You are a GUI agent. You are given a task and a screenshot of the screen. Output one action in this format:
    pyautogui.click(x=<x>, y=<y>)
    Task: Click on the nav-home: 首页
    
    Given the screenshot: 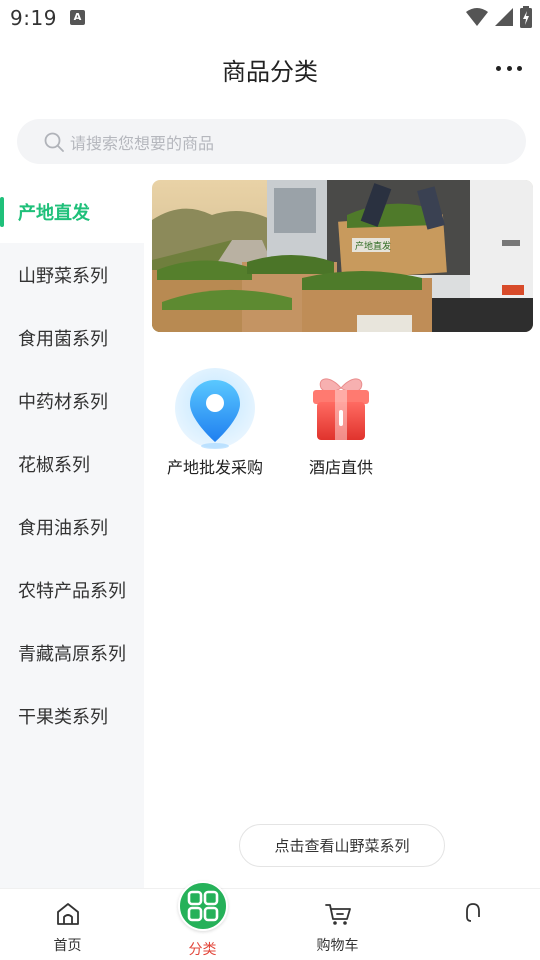 What is the action you would take?
    pyautogui.click(x=67, y=924)
    